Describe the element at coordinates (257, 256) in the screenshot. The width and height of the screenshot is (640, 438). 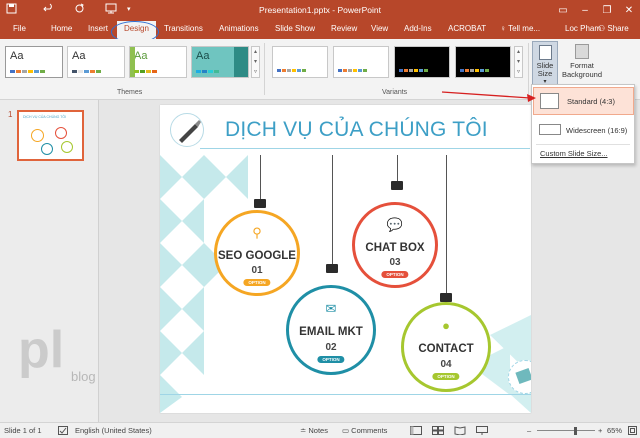
I see `service-name: SEO GOOGLE` at that location.